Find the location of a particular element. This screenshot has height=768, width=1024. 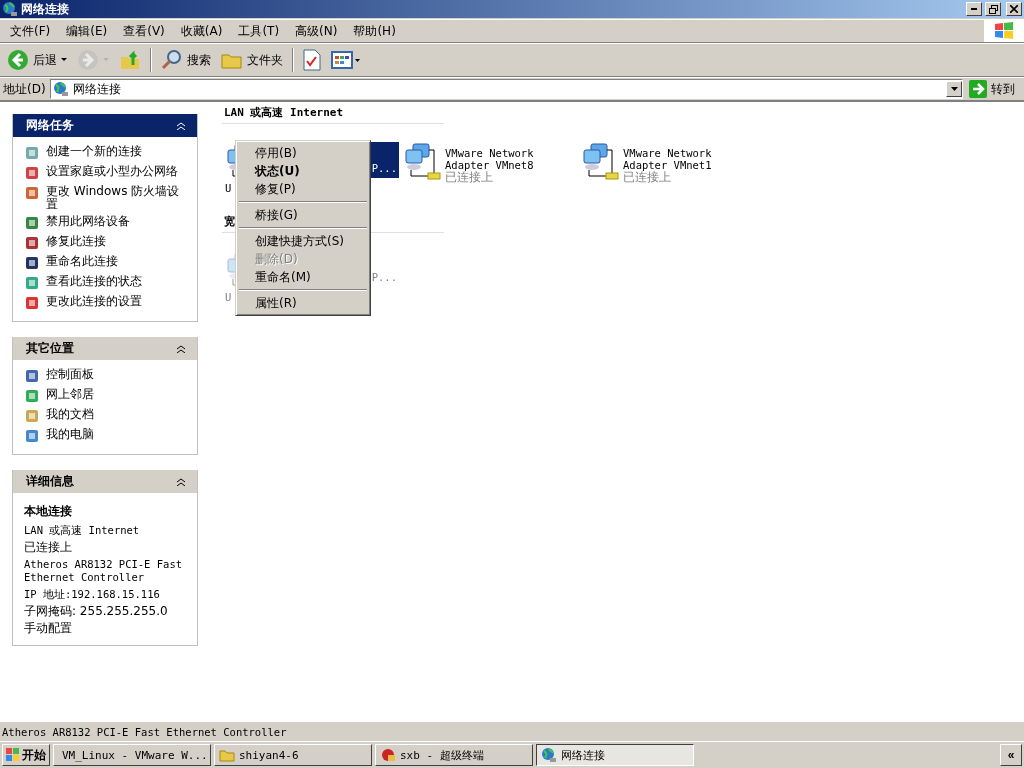

tray-expand-button: « is located at coordinates (1011, 755).